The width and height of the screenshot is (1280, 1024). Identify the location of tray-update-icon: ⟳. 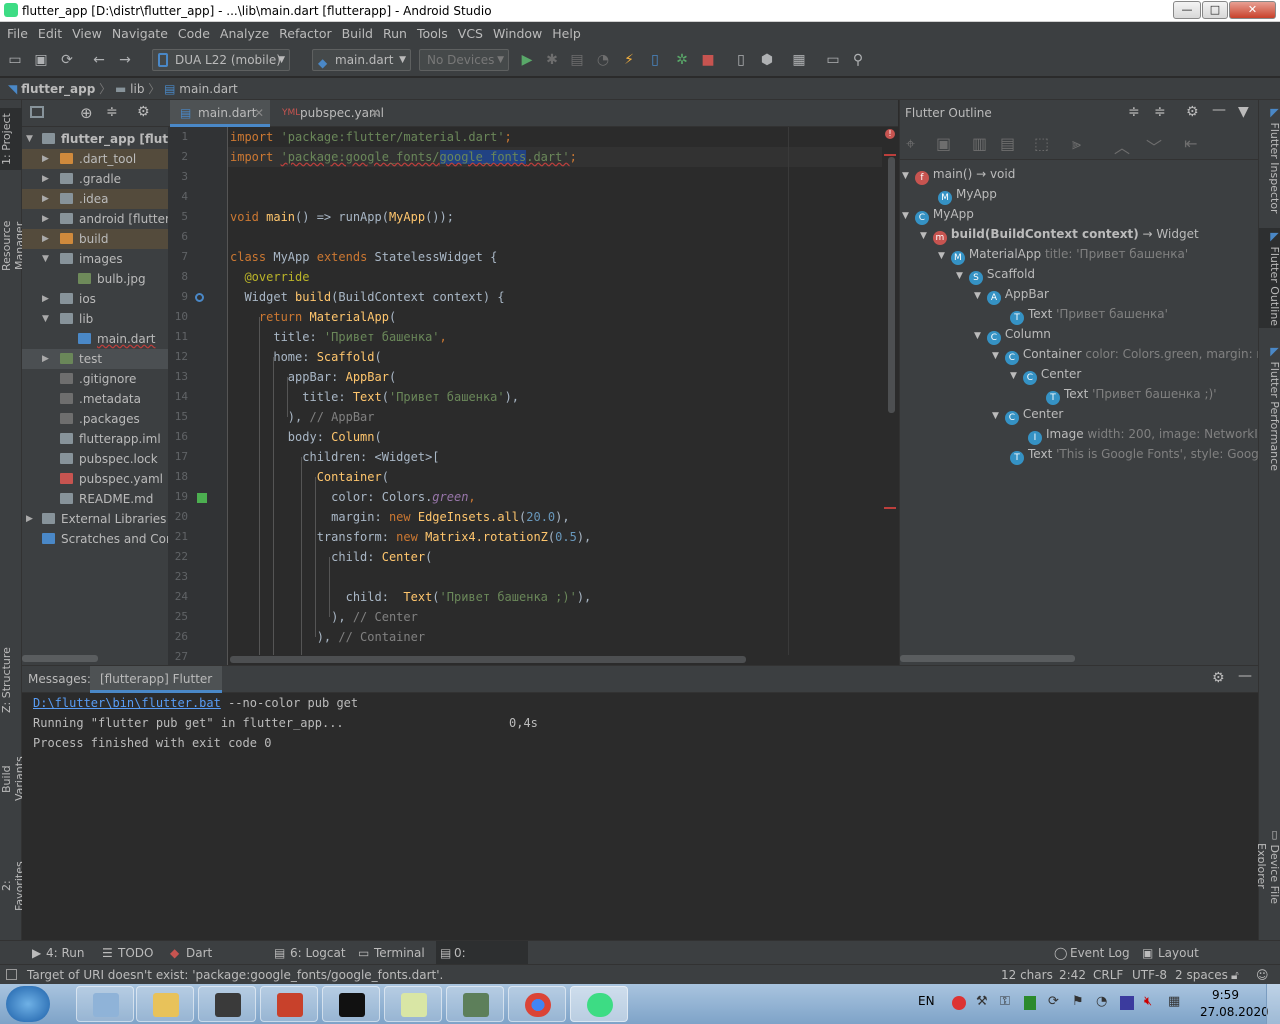
(1053, 1001).